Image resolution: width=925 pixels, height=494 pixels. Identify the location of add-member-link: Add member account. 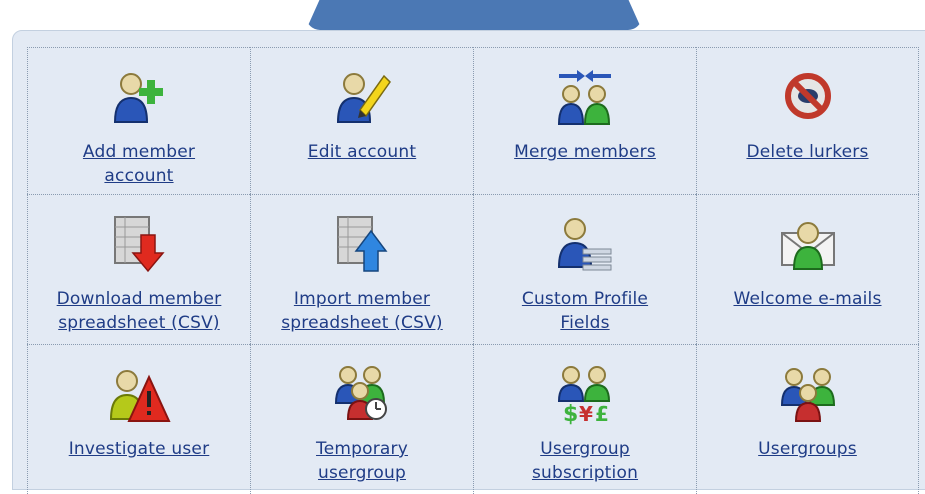
(139, 164).